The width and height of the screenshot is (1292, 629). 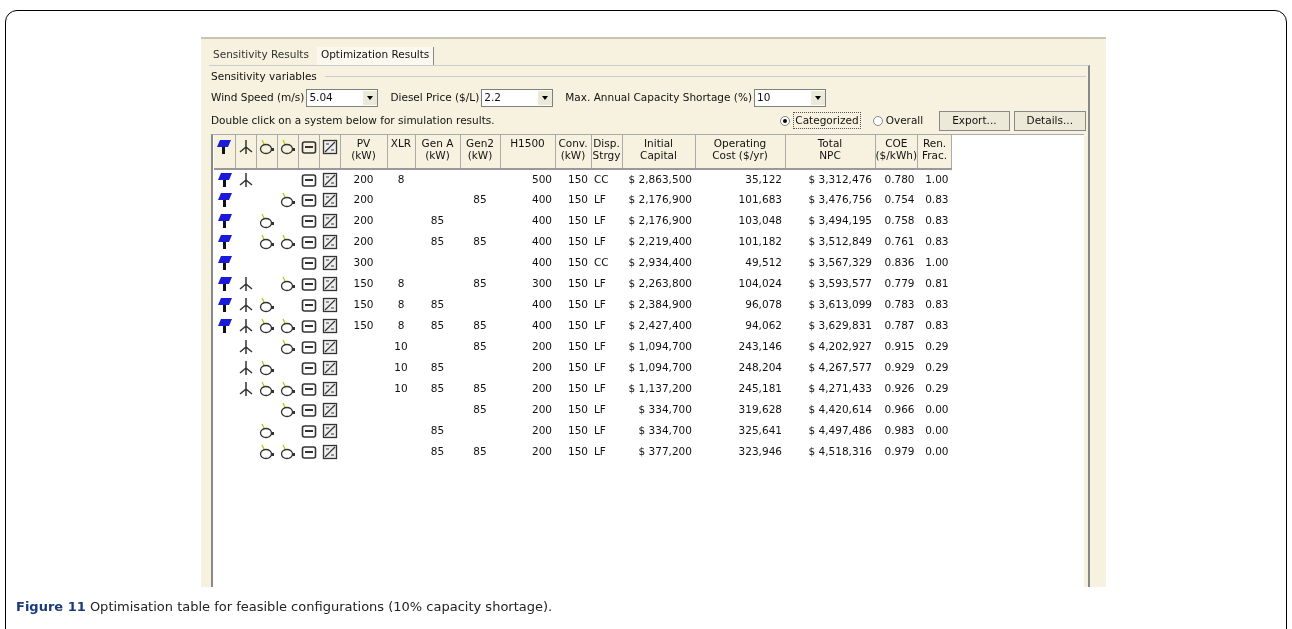 I want to click on table-cell: $ 4,202,927, so click(x=840, y=346).